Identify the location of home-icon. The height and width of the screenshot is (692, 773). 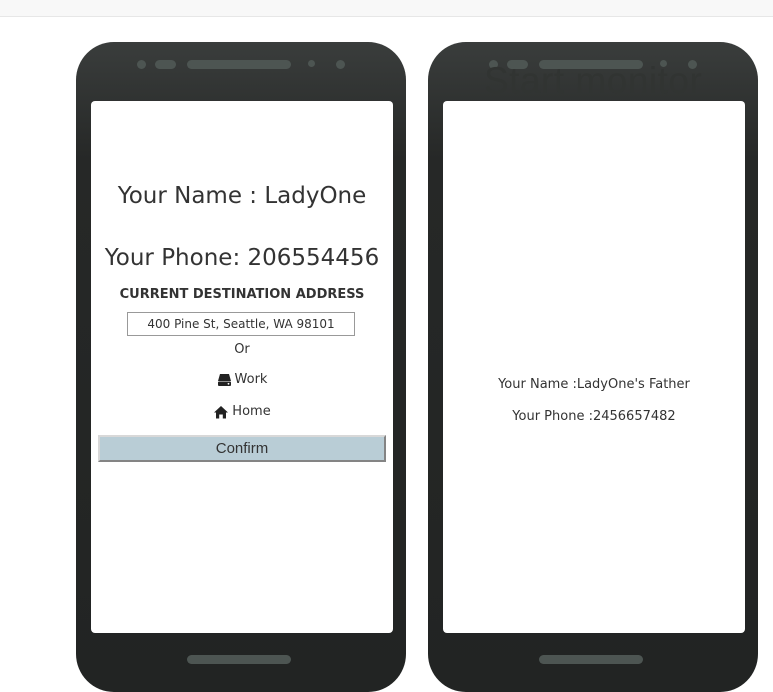
(221, 412).